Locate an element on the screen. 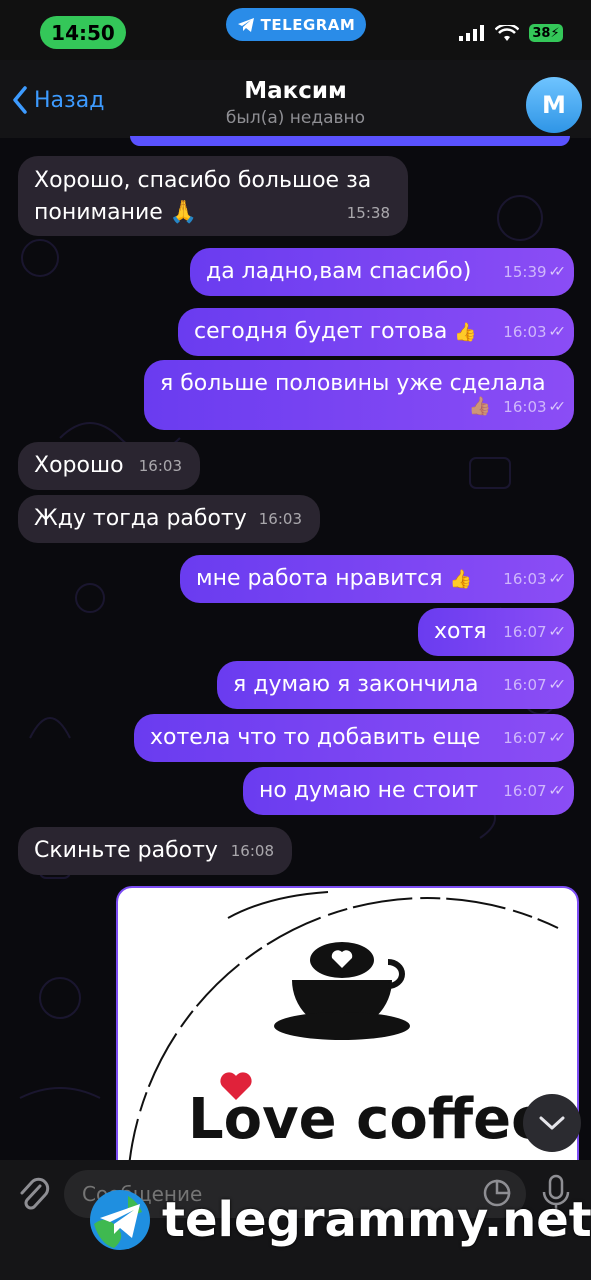 The height and width of the screenshot is (1280, 591). message-bubble: хотела что то добавить еще 16:07 ✓✓ is located at coordinates (354, 738).